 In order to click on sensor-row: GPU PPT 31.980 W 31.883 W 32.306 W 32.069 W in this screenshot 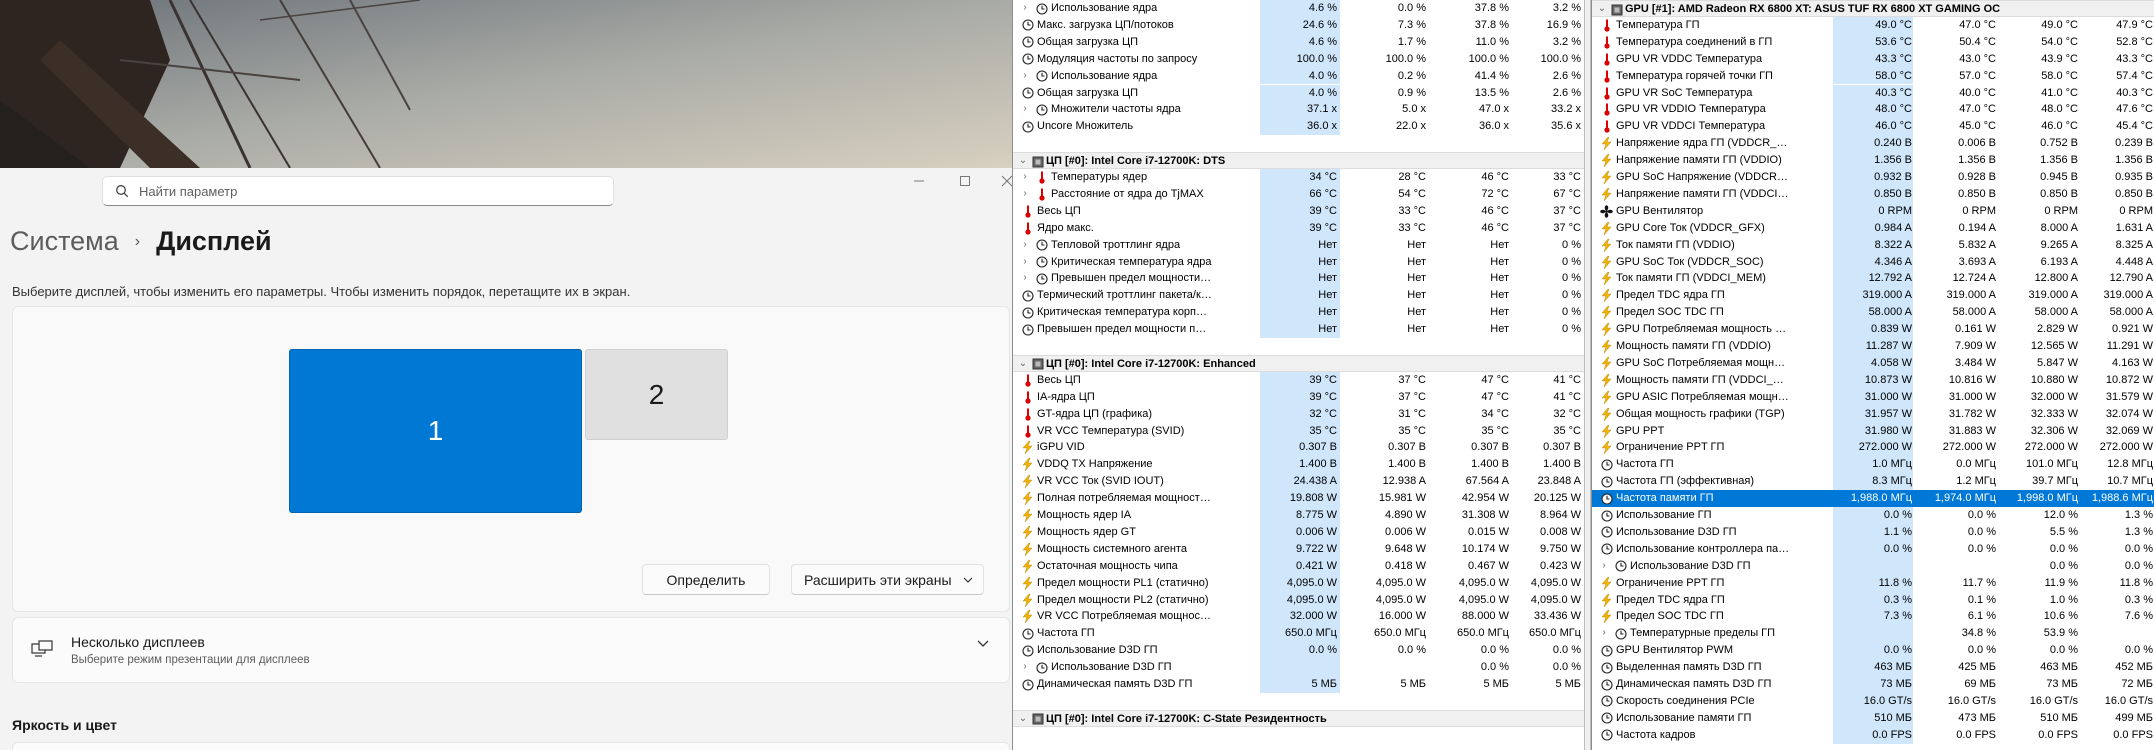, I will do `click(1873, 431)`.